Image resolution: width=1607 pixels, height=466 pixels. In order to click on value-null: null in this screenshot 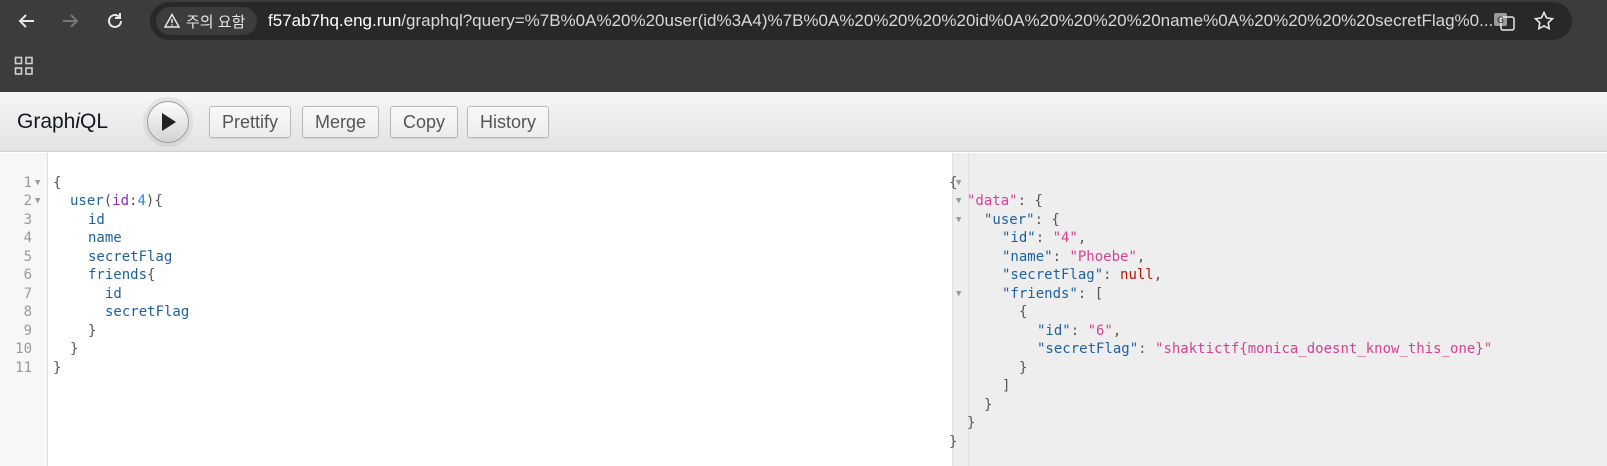, I will do `click(1137, 275)`.